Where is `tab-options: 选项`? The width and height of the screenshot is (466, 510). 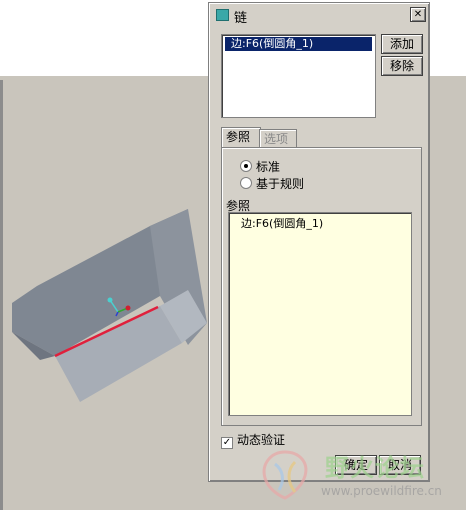 tab-options: 选项 is located at coordinates (278, 138).